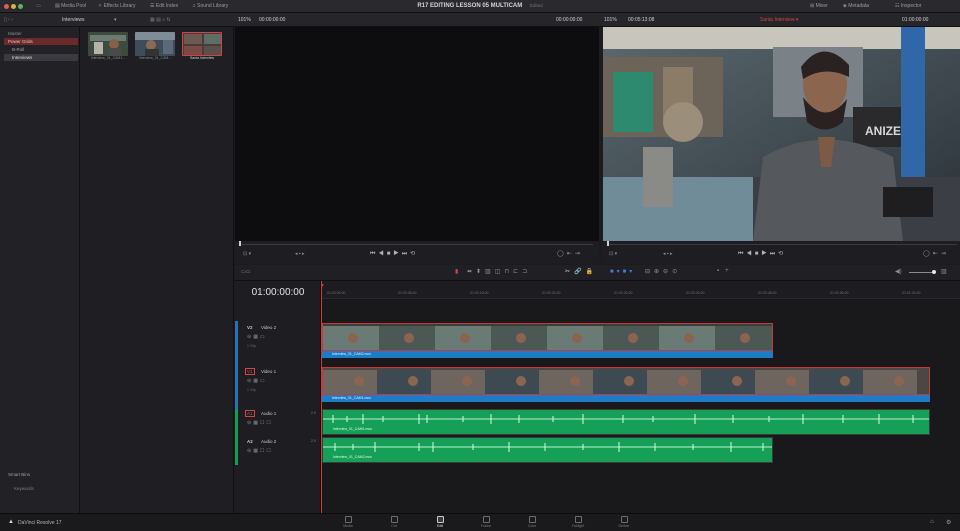  Describe the element at coordinates (948, 522) in the screenshot. I see `settings-gear-icon: ⚙` at that location.